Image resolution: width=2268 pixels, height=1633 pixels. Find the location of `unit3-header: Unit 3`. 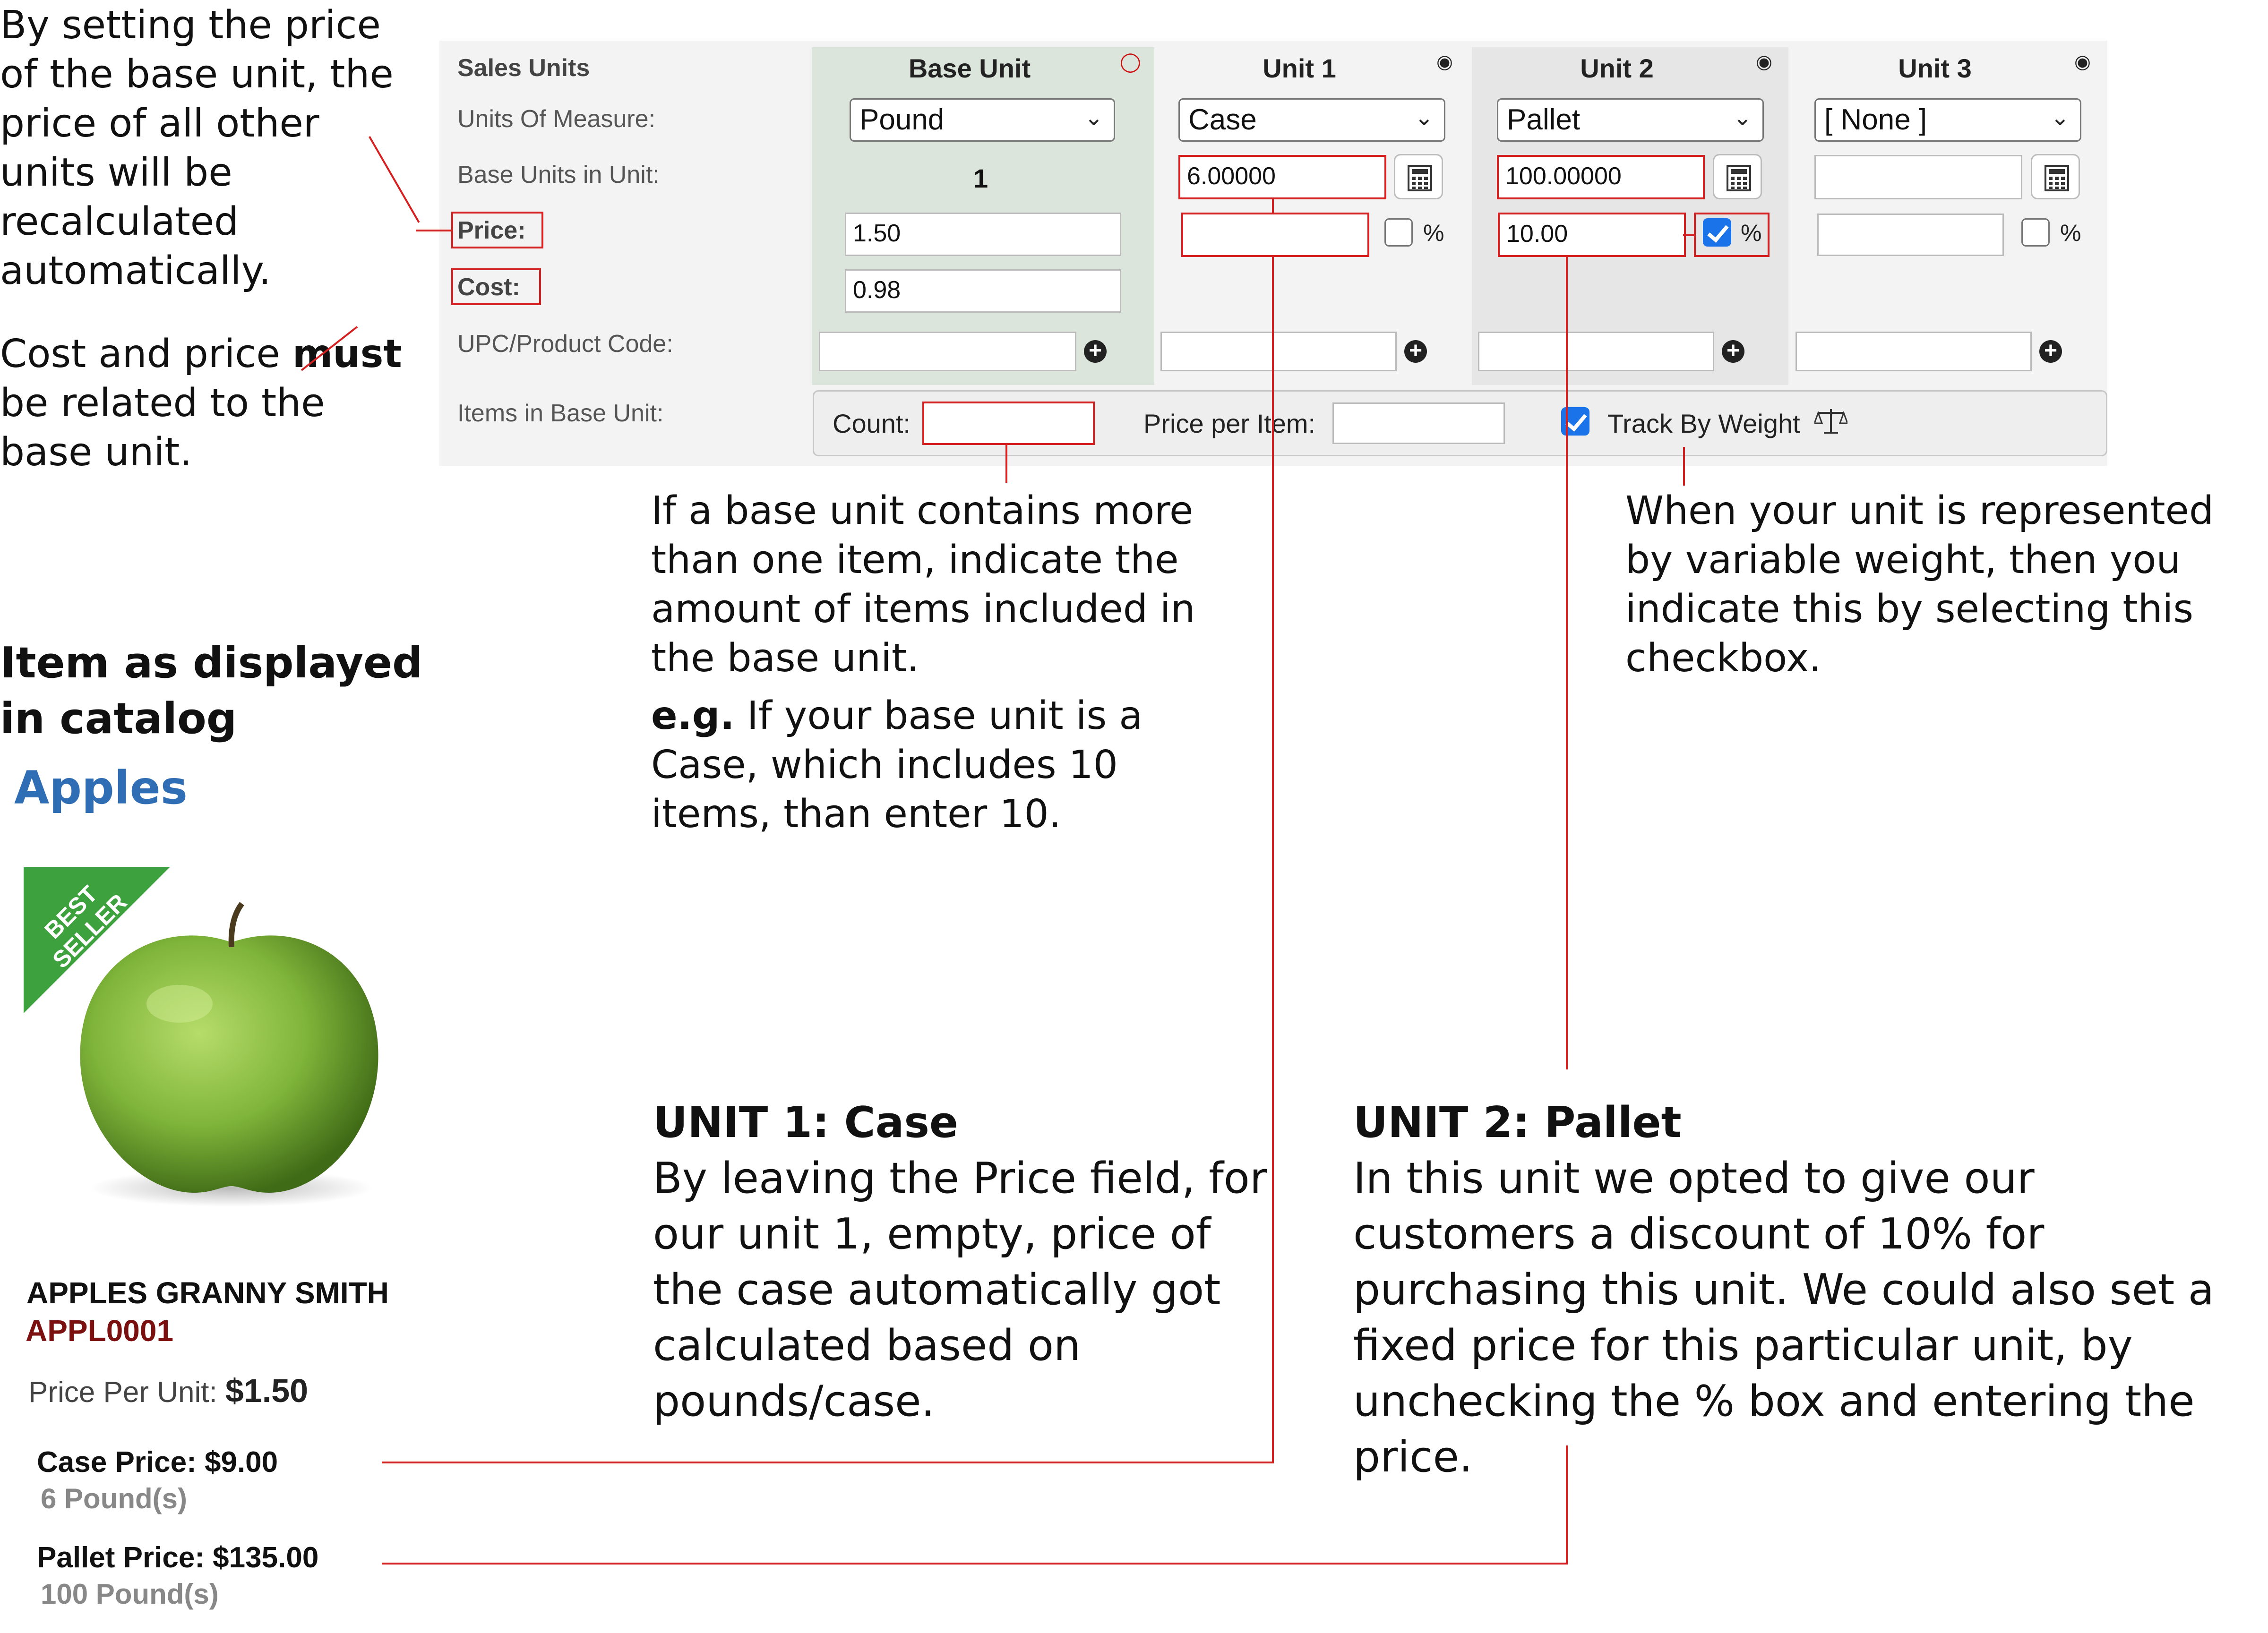

unit3-header: Unit 3 is located at coordinates (1935, 68).